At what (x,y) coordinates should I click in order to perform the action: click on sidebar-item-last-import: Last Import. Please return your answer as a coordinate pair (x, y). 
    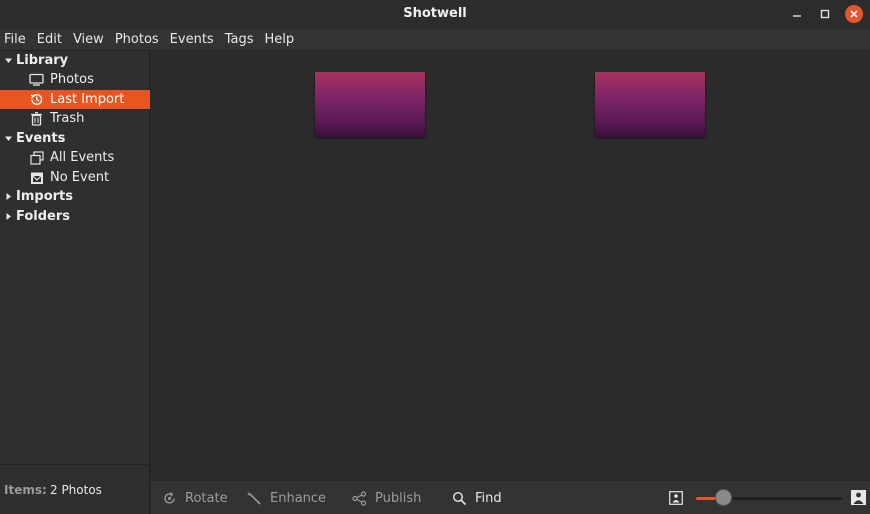
    Looking at the image, I should click on (75, 99).